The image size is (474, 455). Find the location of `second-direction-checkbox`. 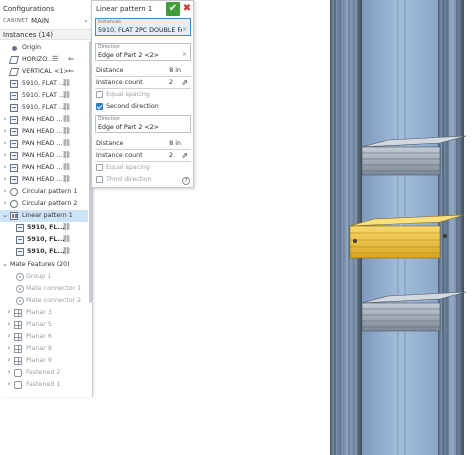

second-direction-checkbox is located at coordinates (99, 106).